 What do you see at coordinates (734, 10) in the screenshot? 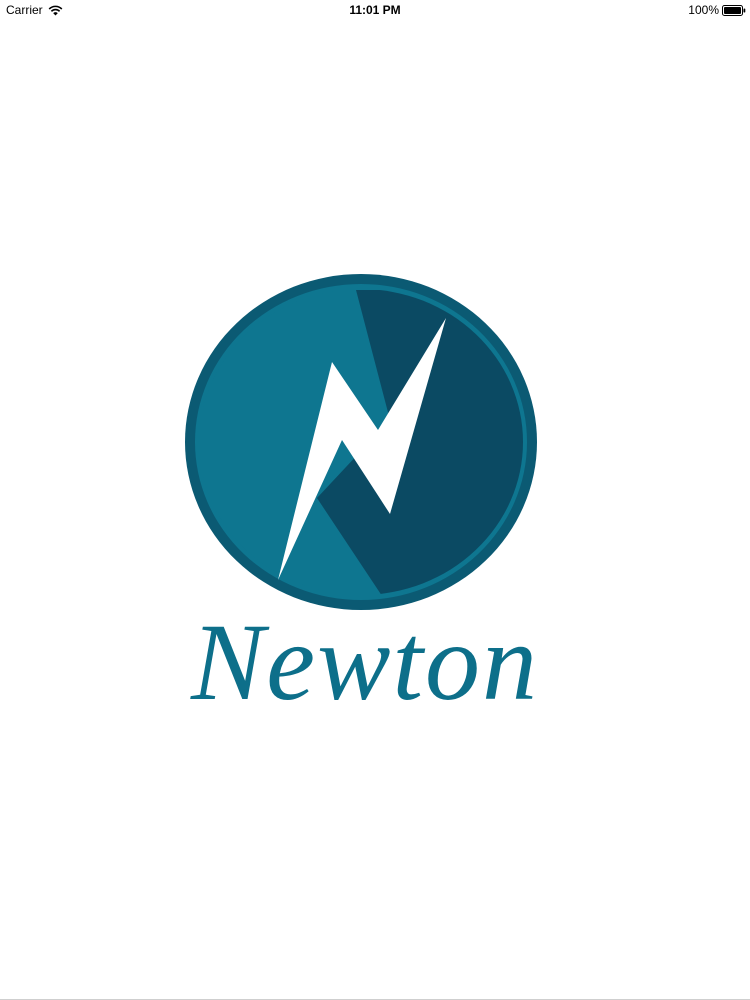
I see `battery-icon` at bounding box center [734, 10].